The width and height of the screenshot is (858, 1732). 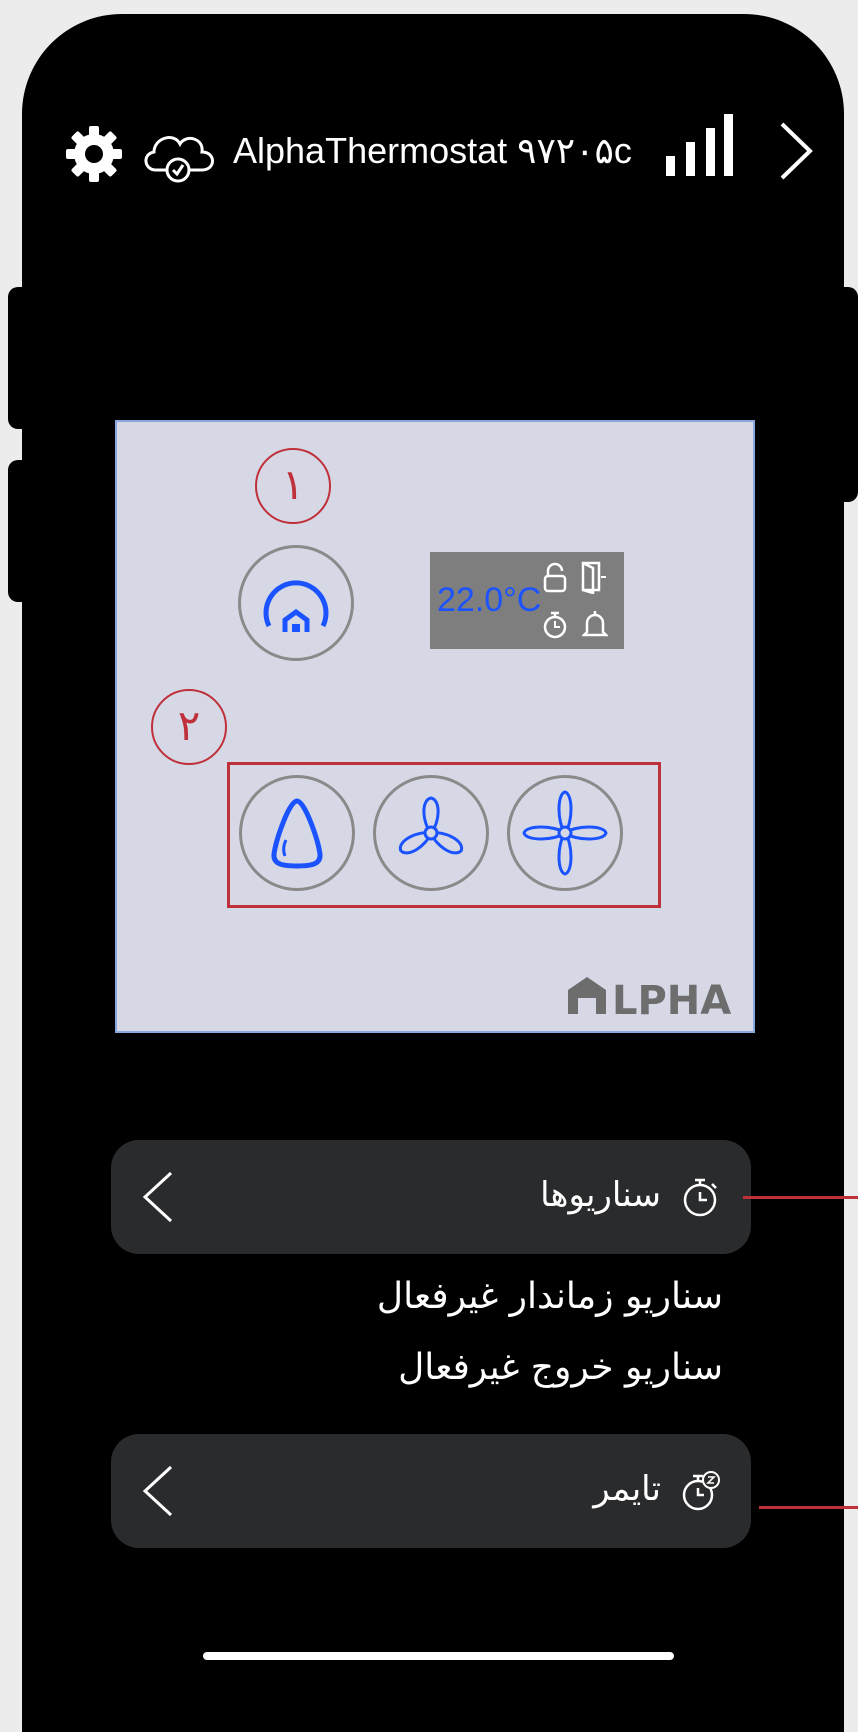 I want to click on door-icon, so click(x=593, y=577).